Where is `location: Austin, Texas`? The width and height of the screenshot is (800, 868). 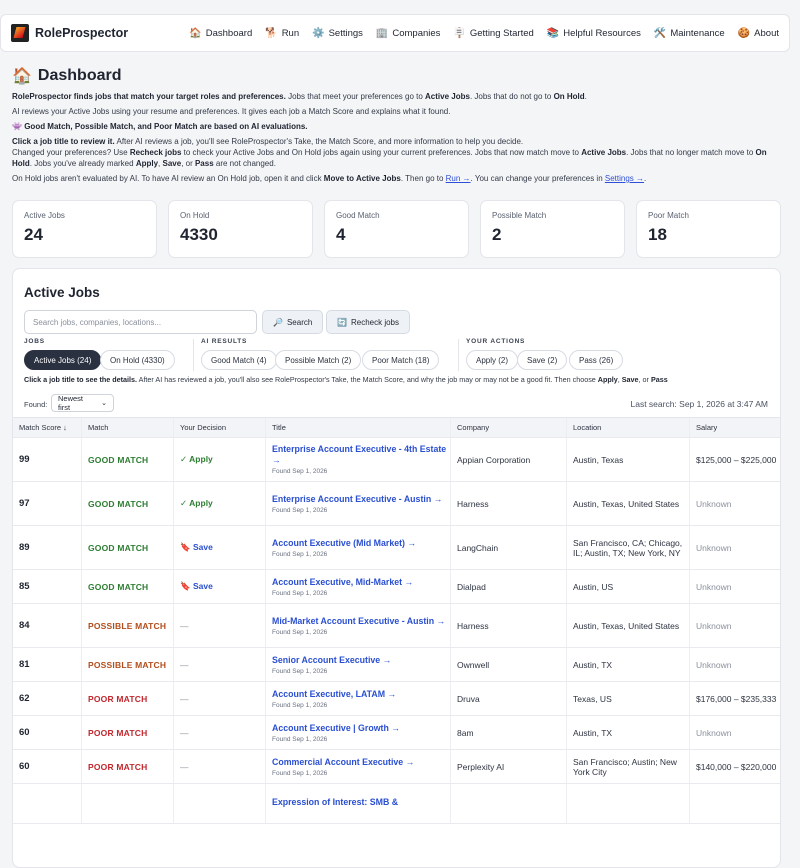 location: Austin, Texas is located at coordinates (598, 459).